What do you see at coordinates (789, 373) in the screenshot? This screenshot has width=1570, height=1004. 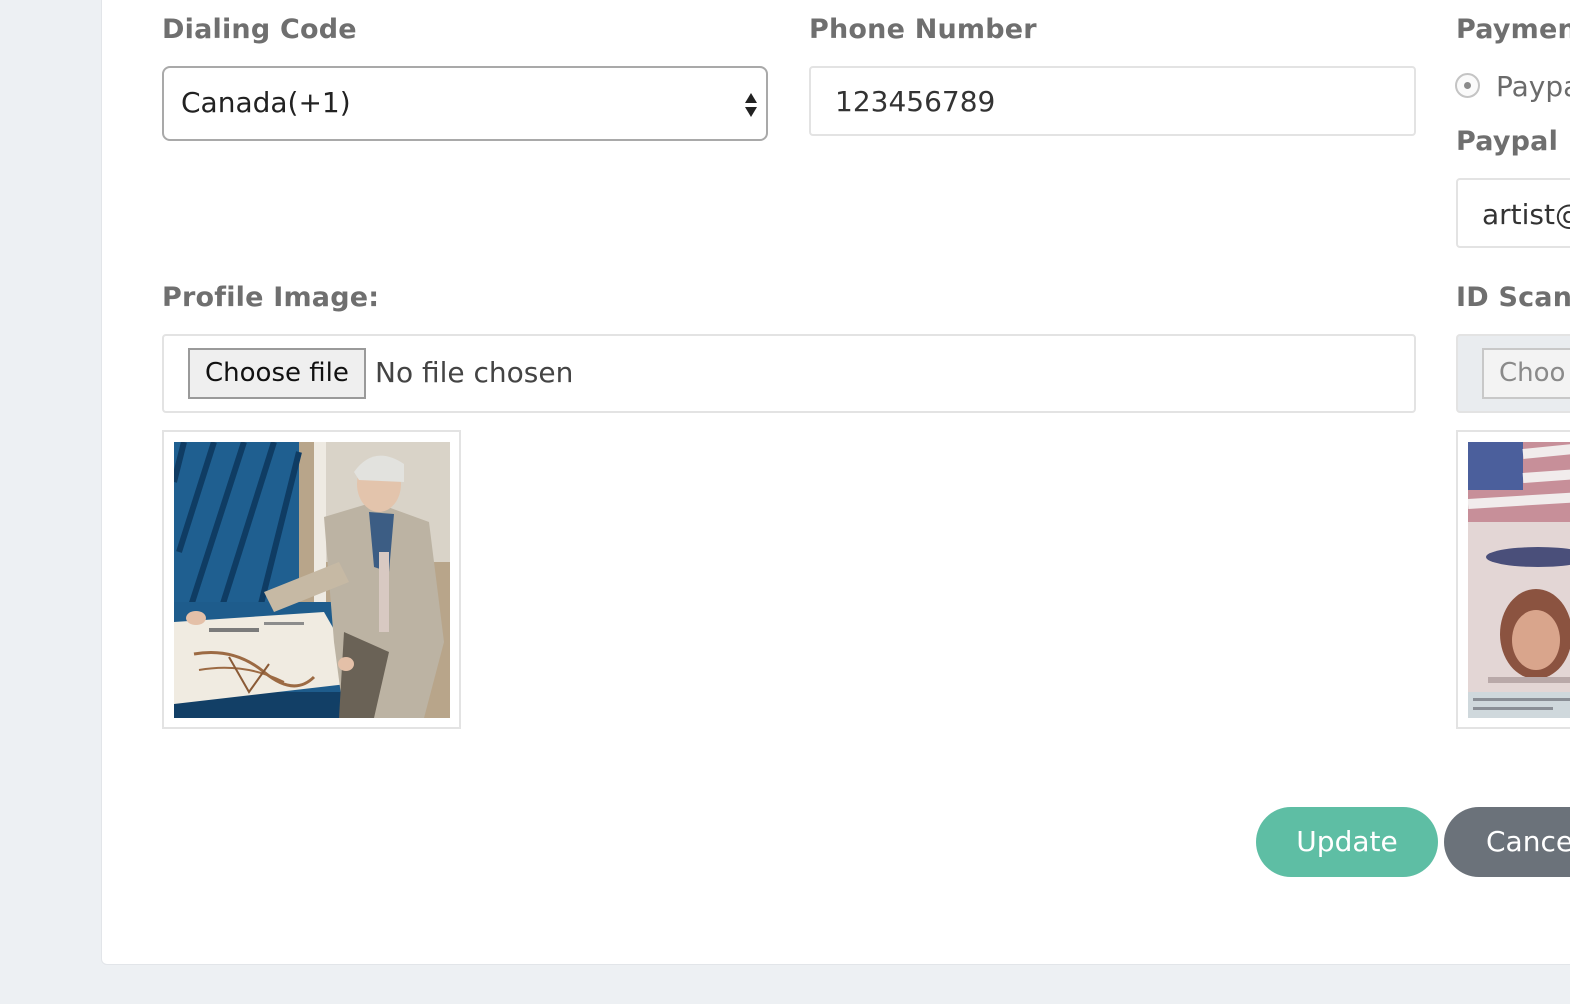 I see `profile-image-file-input: Choose file No file chosen` at bounding box center [789, 373].